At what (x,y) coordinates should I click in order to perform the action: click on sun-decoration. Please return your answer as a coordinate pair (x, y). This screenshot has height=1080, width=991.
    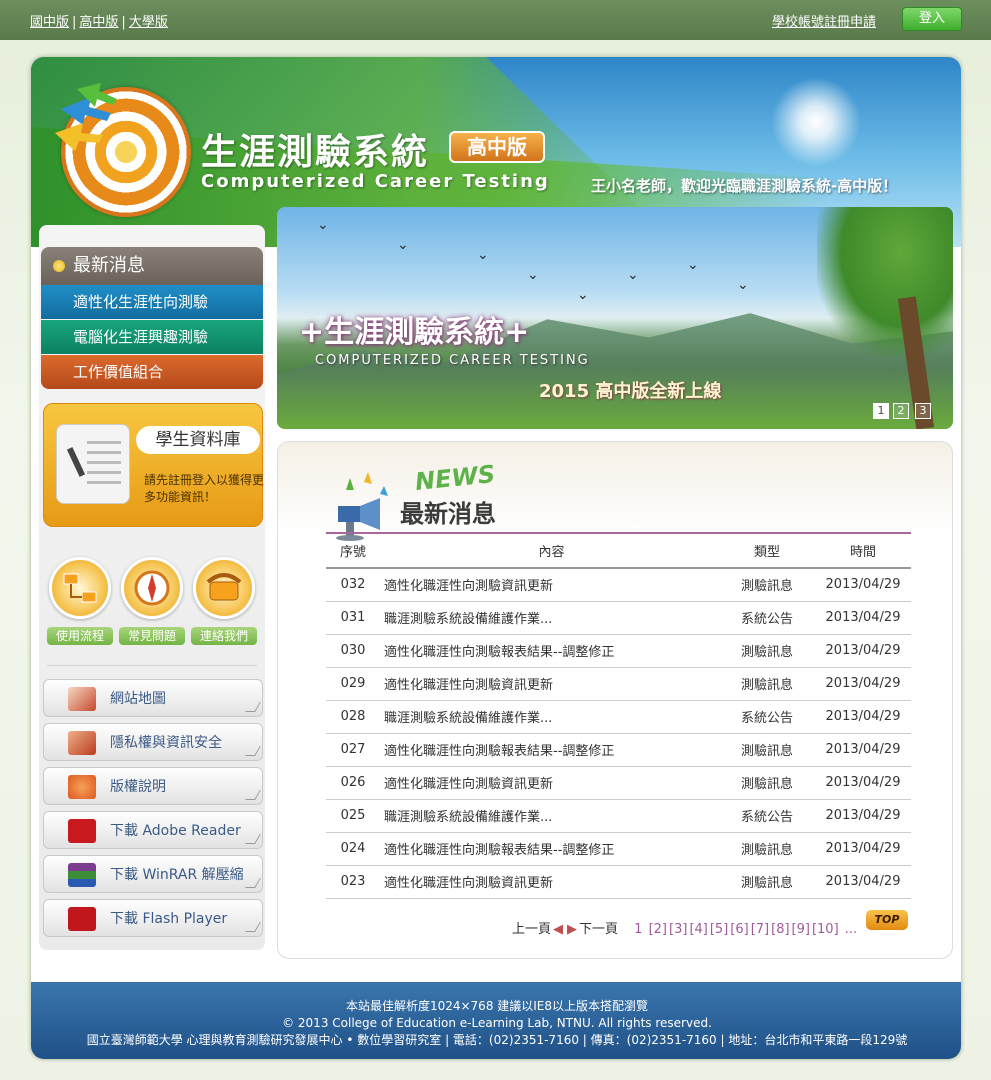
    Looking at the image, I should click on (816, 122).